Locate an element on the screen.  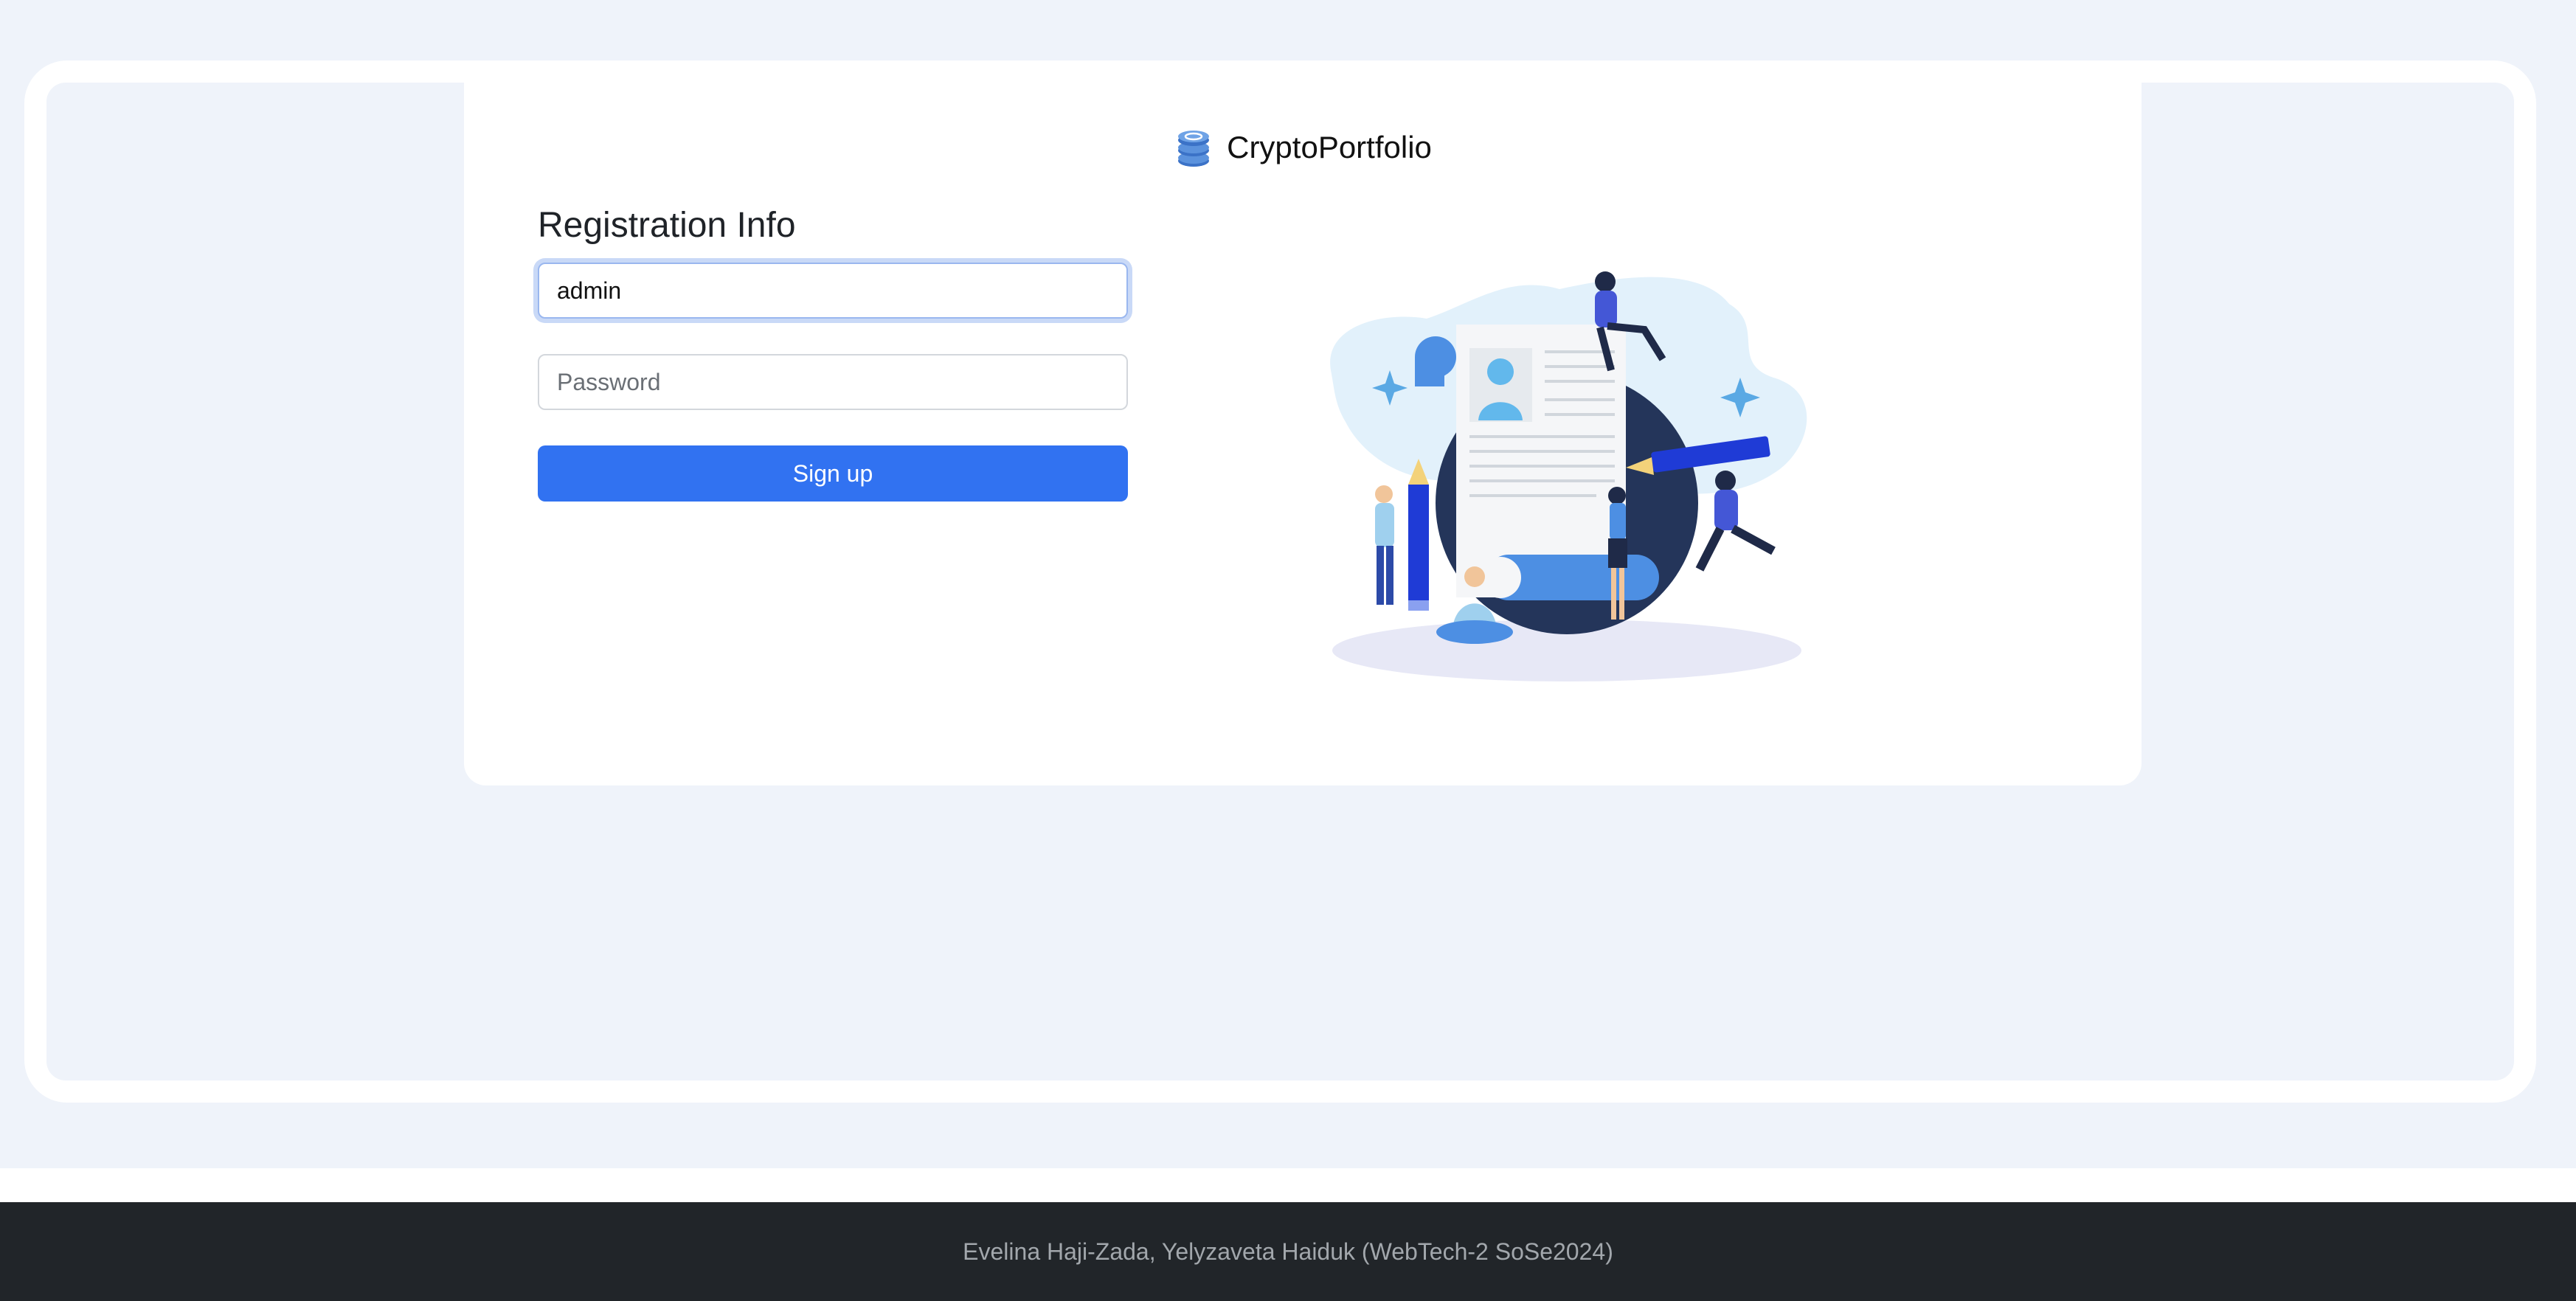
brand-name: CryptoPortfolio is located at coordinates (1330, 147).